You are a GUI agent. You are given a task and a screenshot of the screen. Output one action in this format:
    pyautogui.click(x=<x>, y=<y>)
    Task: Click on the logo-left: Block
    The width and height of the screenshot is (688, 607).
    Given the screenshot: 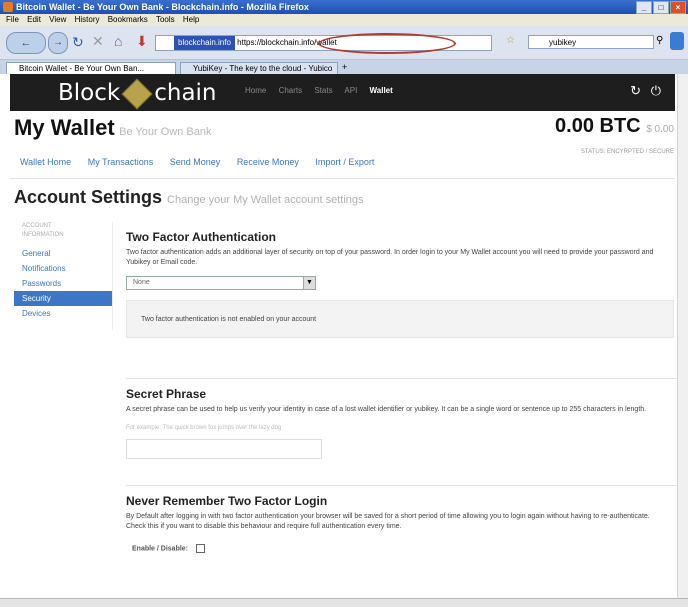 What is the action you would take?
    pyautogui.click(x=89, y=93)
    